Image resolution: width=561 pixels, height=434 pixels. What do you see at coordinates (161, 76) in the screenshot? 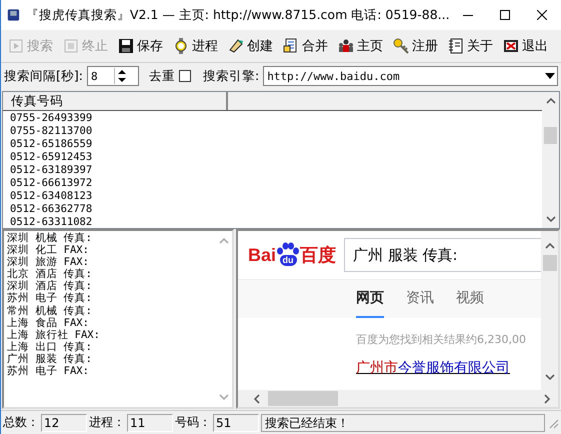
I see `dedupe-label: 去重` at bounding box center [161, 76].